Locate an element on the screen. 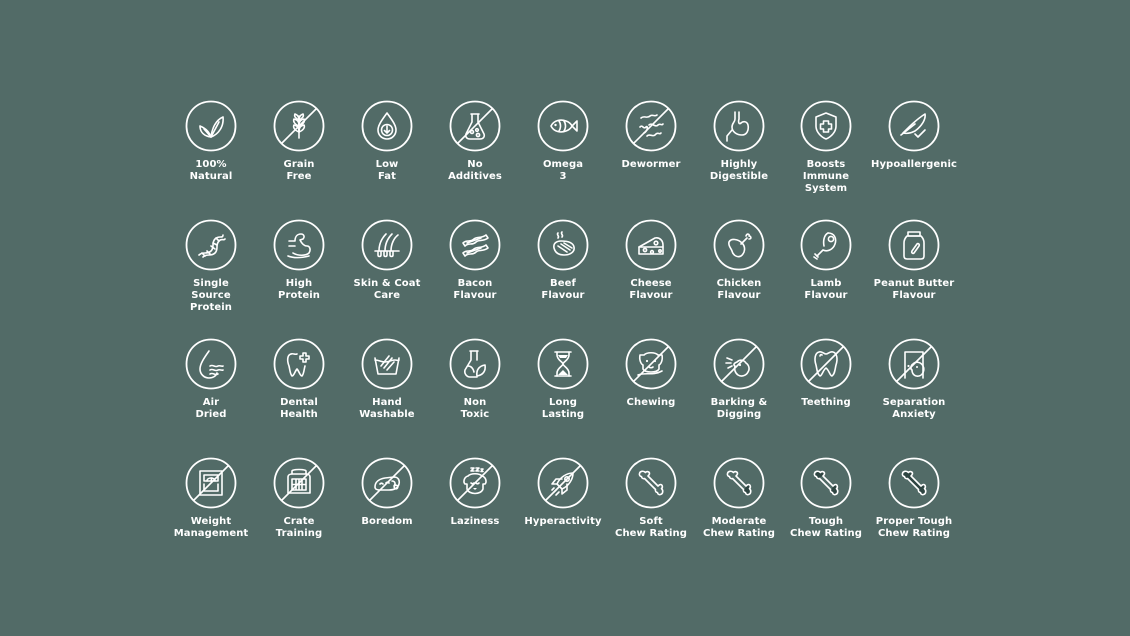  feature-label: Weight Management is located at coordinates (211, 528).